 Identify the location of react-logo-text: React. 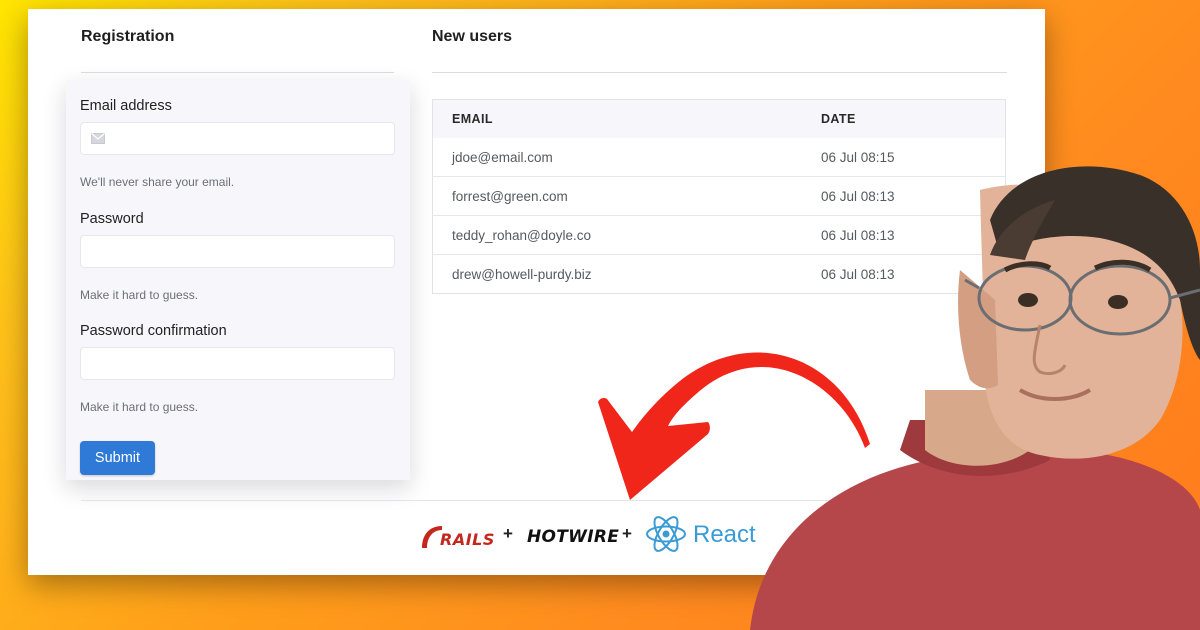
(724, 534).